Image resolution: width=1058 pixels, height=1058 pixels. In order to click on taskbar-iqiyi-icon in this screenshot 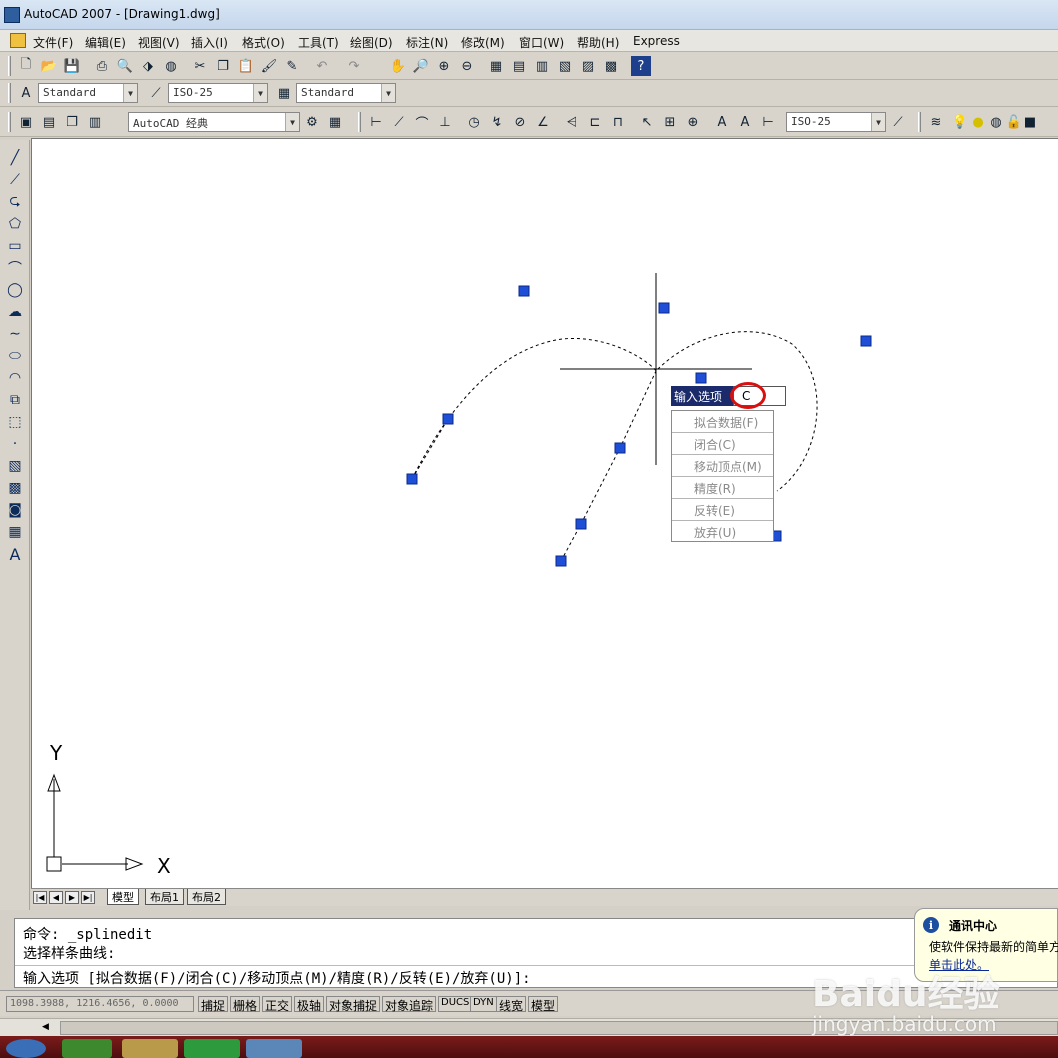, I will do `click(212, 1048)`.